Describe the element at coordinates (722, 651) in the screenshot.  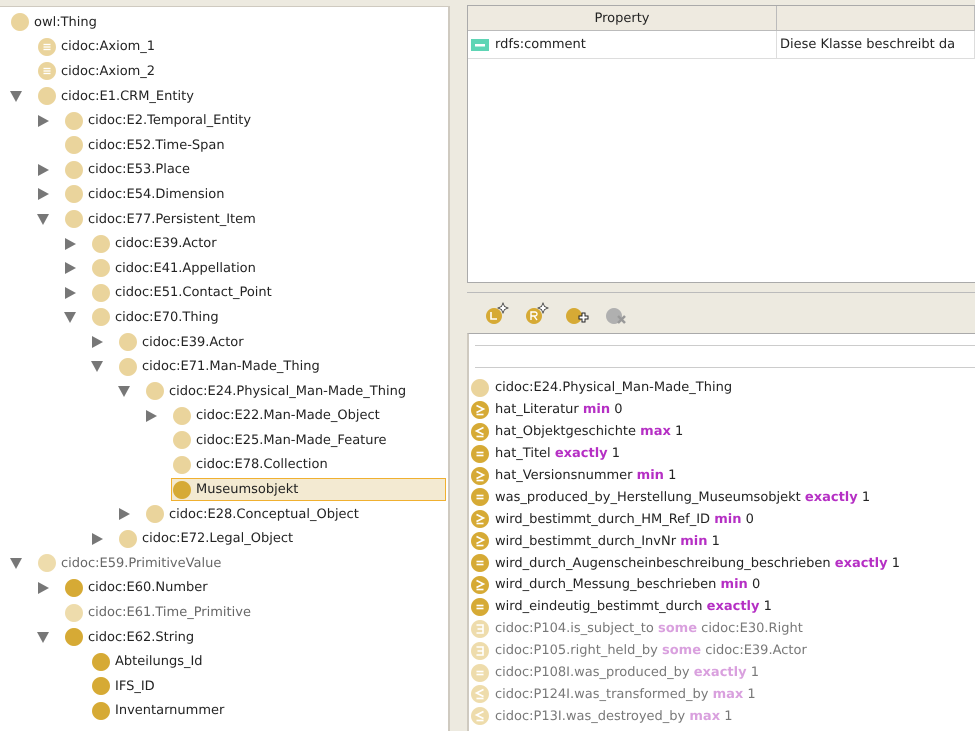
I see `description-row: cidoc:P105.right_held_by some cidoc:E39.Actor` at that location.